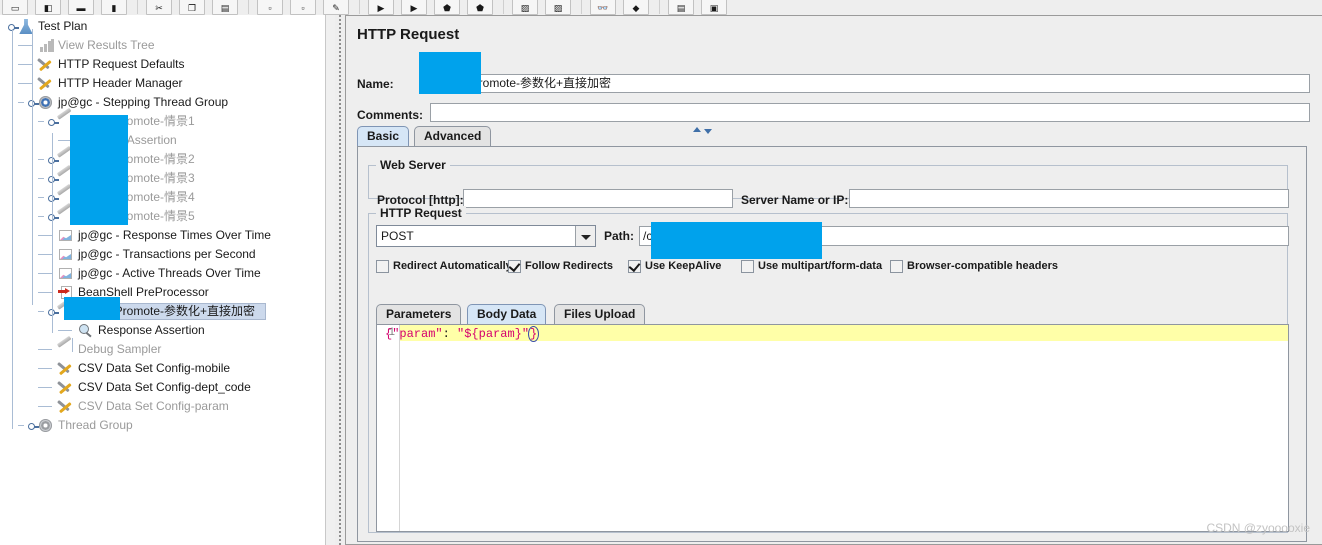  Describe the element at coordinates (162, 45) in the screenshot. I see `tree-node: View Results Tree` at that location.